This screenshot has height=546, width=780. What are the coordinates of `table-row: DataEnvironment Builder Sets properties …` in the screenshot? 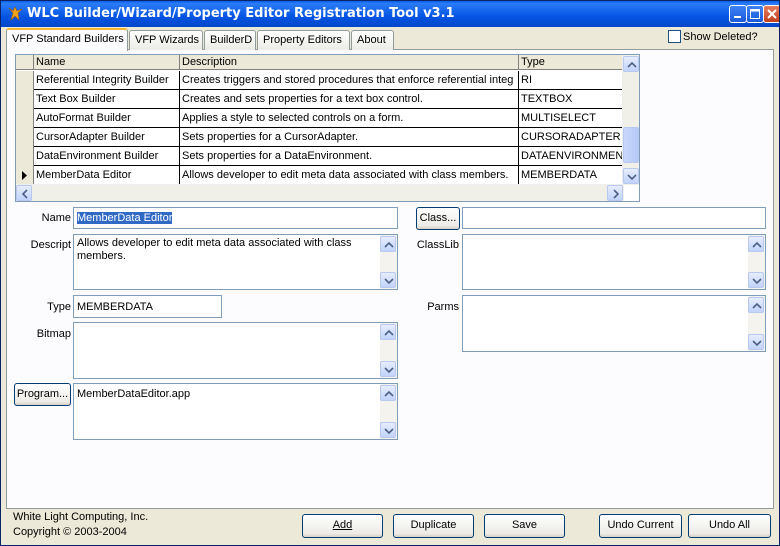 It's located at (320, 156).